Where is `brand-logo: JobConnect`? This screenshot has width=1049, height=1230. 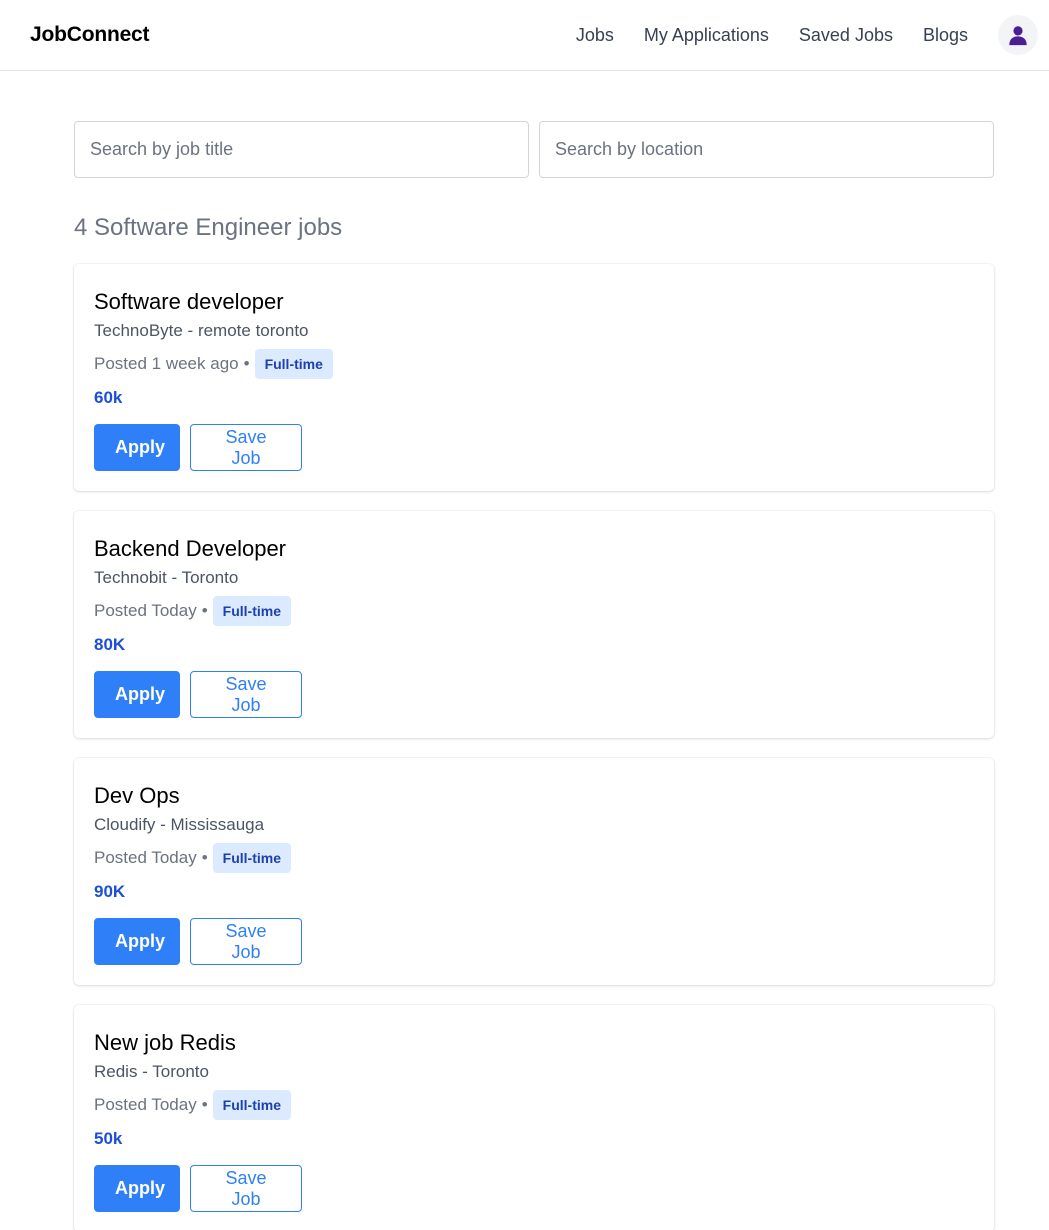
brand-logo: JobConnect is located at coordinates (90, 35).